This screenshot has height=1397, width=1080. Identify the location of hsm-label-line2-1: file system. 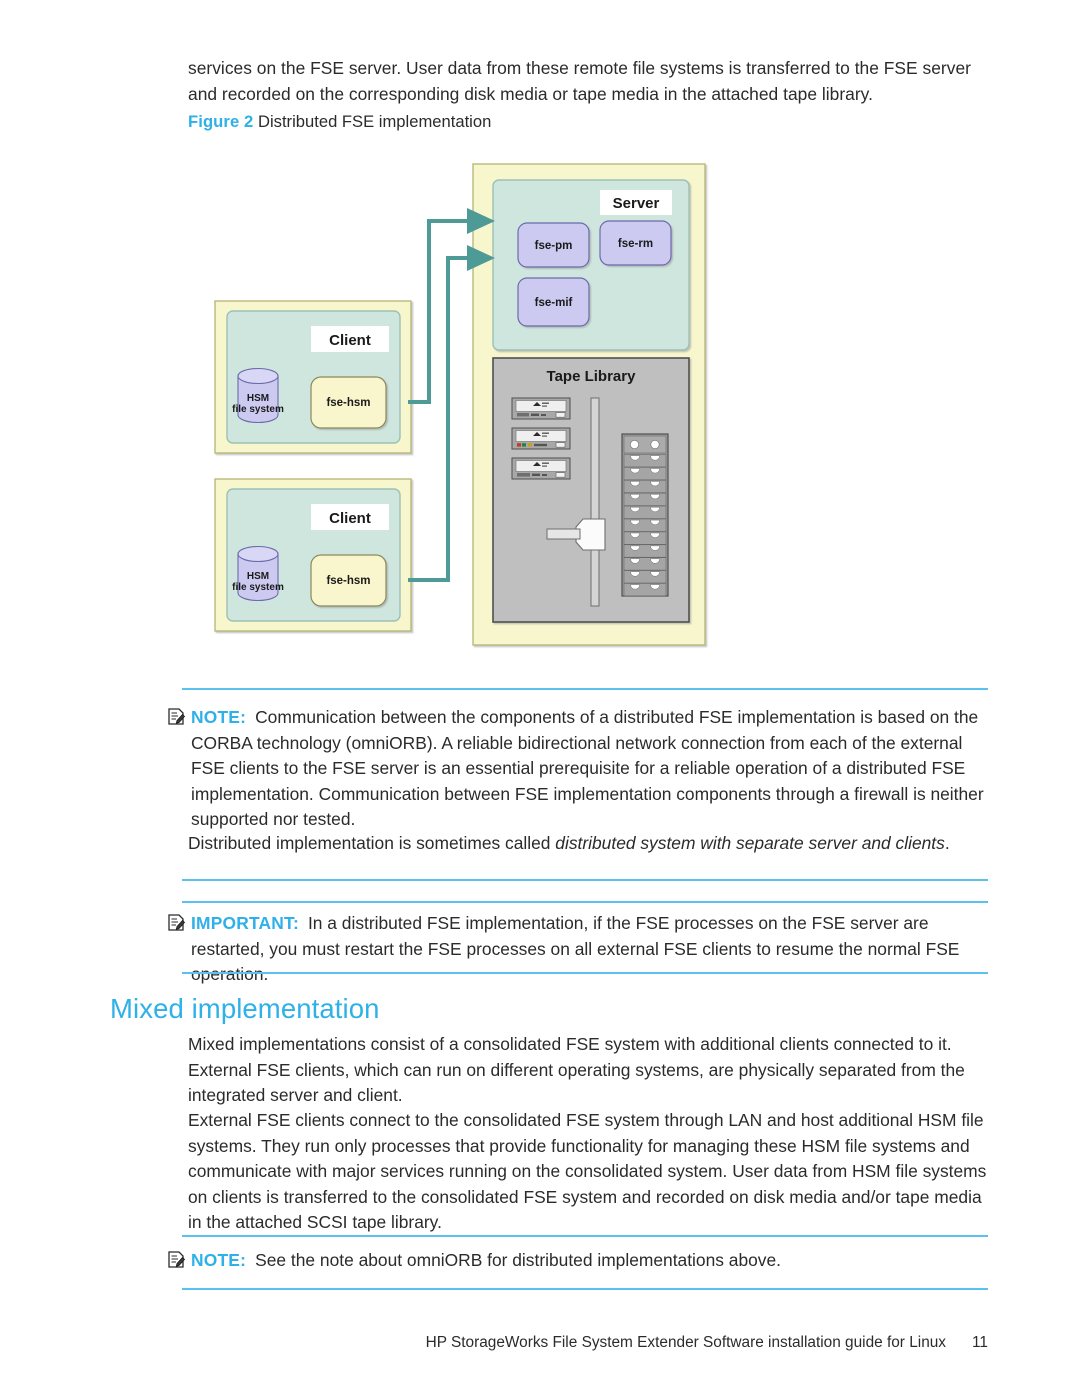
(258, 409).